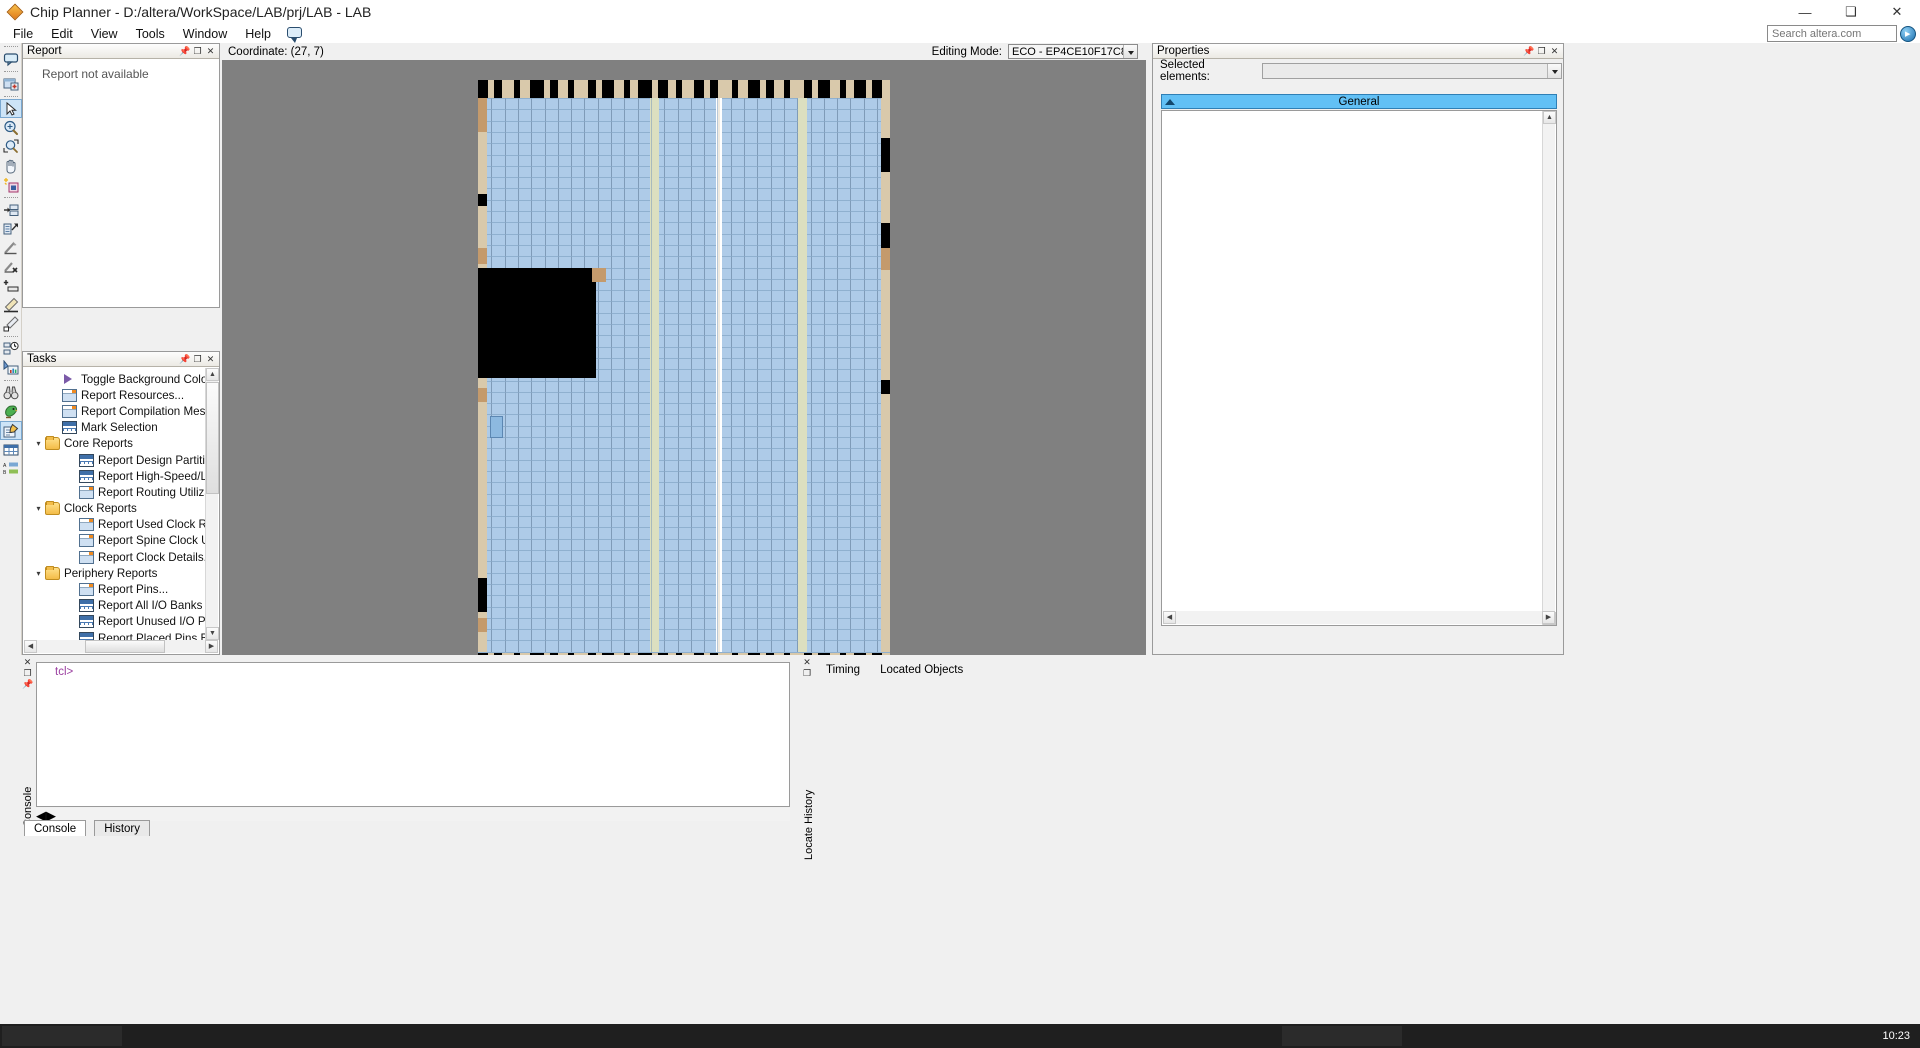 The height and width of the screenshot is (1048, 1920). I want to click on legend-colors-icon: AB, so click(11, 468).